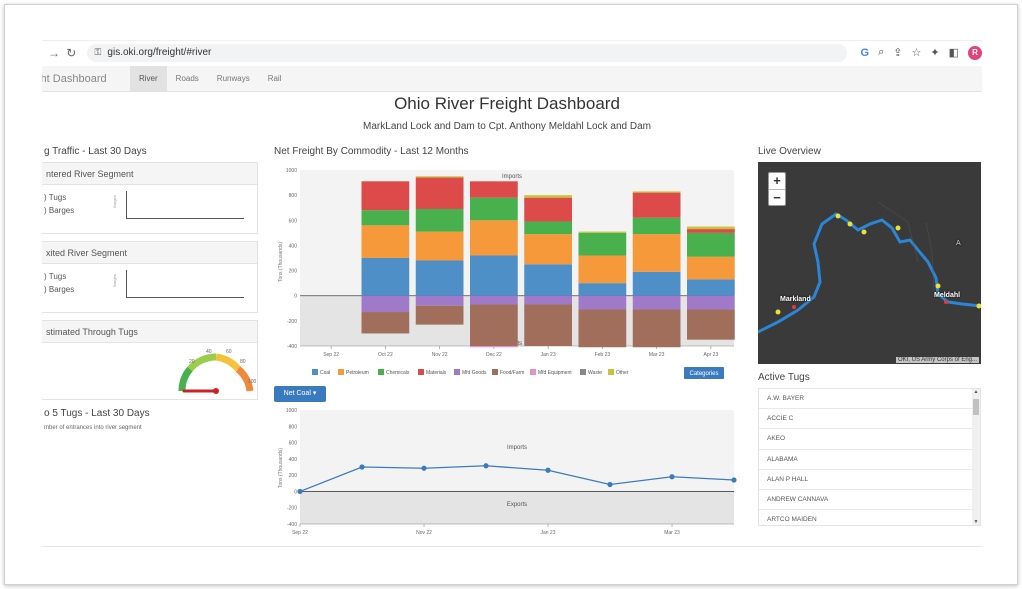 The width and height of the screenshot is (1022, 589). I want to click on legend-label: Food/Farm, so click(512, 373).